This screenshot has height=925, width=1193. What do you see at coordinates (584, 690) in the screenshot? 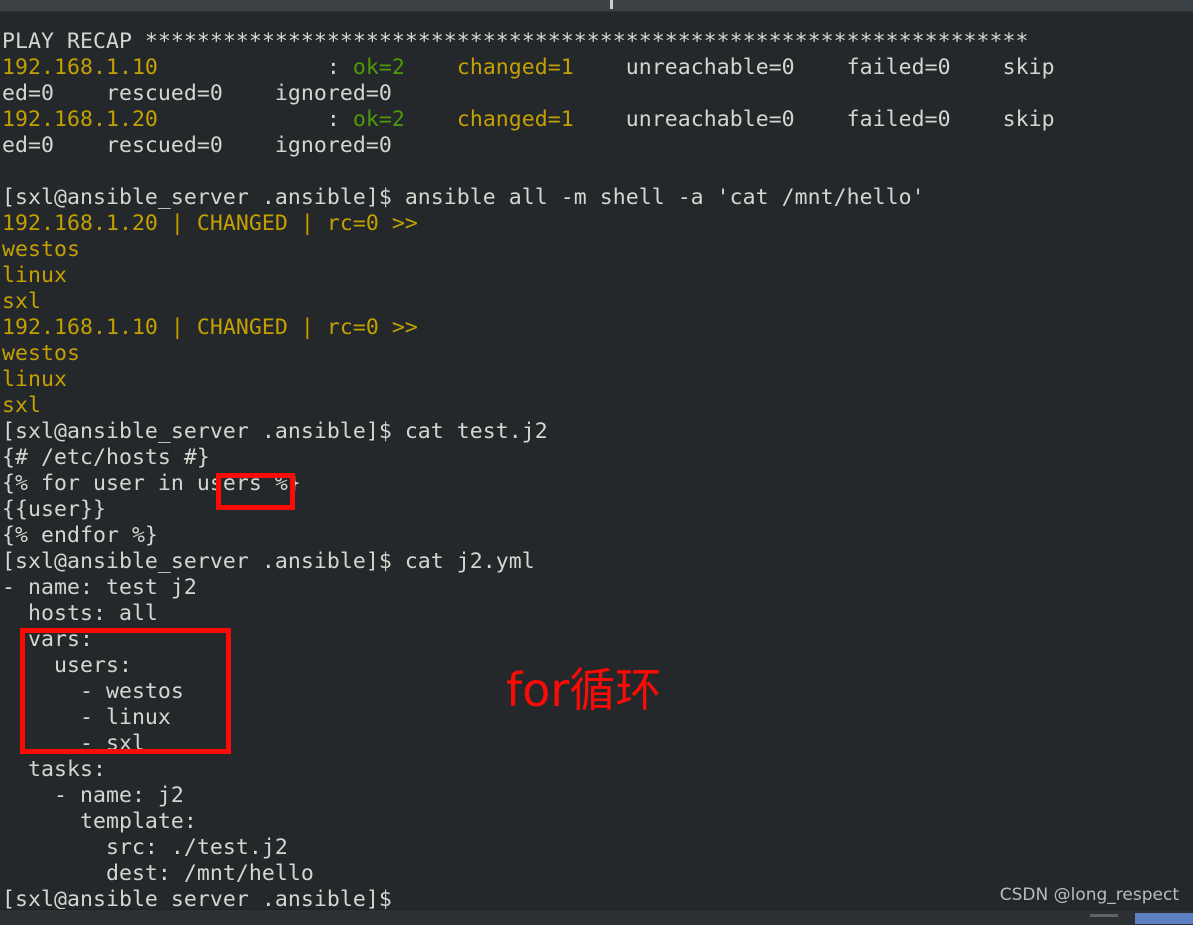
I see `annotation-callout-label: for循环` at bounding box center [584, 690].